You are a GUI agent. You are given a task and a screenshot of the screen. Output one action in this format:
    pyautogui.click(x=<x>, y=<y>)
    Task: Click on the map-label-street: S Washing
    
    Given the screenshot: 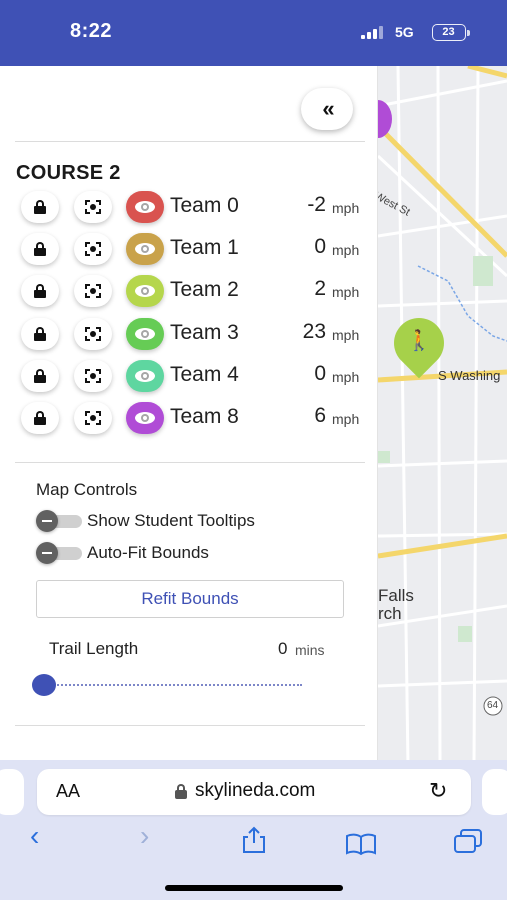 What is the action you would take?
    pyautogui.click(x=469, y=375)
    